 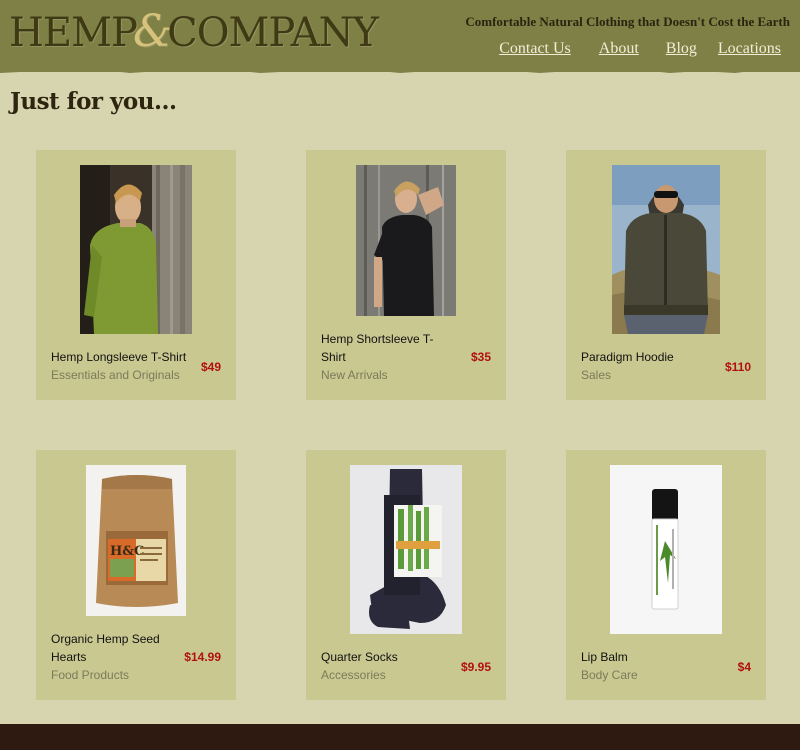 What do you see at coordinates (73, 33) in the screenshot?
I see `logo-hemp: HEMP` at bounding box center [73, 33].